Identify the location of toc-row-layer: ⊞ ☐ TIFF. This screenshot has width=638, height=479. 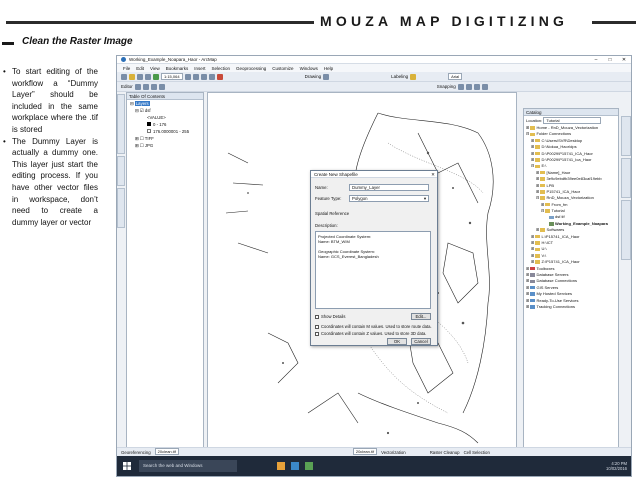
(165, 138).